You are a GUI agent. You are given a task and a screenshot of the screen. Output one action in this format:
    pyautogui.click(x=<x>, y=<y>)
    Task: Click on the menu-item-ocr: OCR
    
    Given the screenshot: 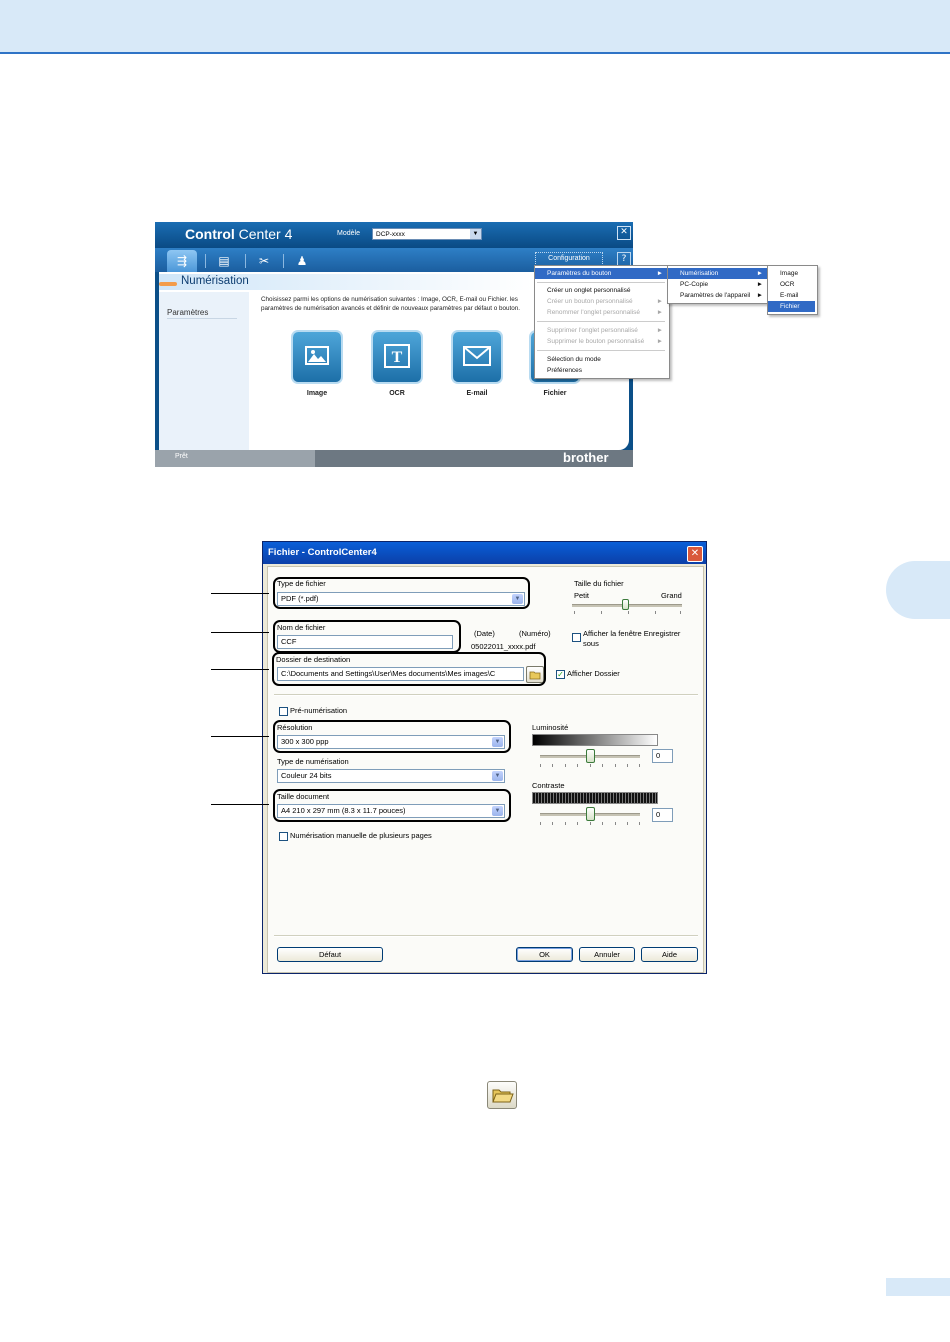 What is the action you would take?
    pyautogui.click(x=791, y=284)
    